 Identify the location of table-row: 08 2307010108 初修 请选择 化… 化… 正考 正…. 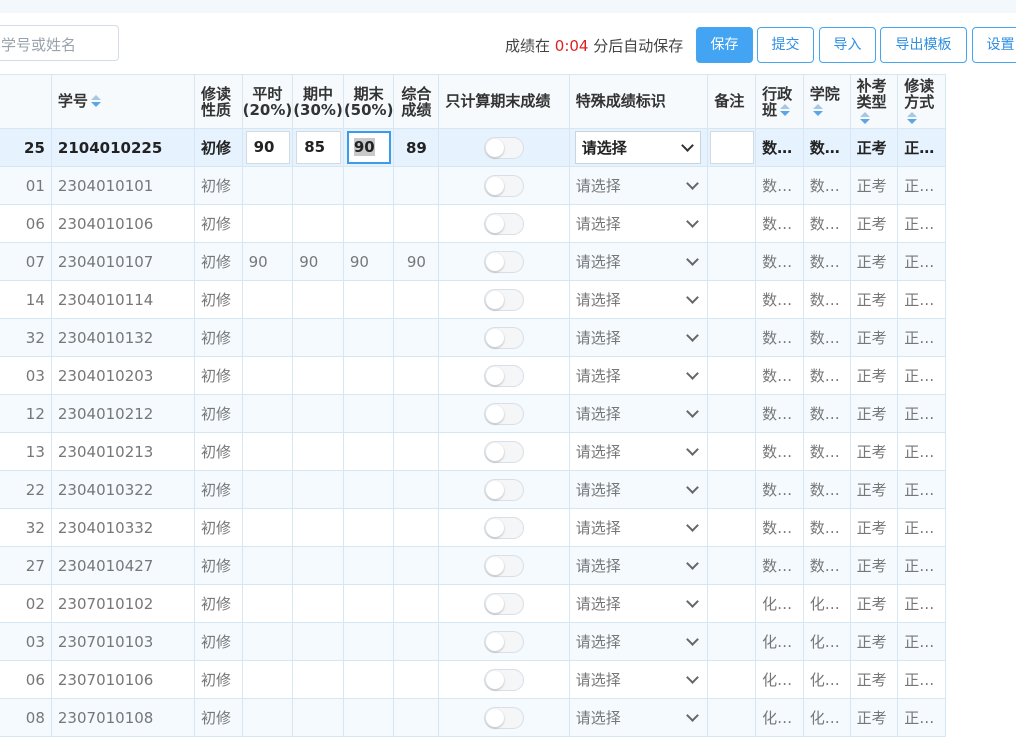
(473, 717).